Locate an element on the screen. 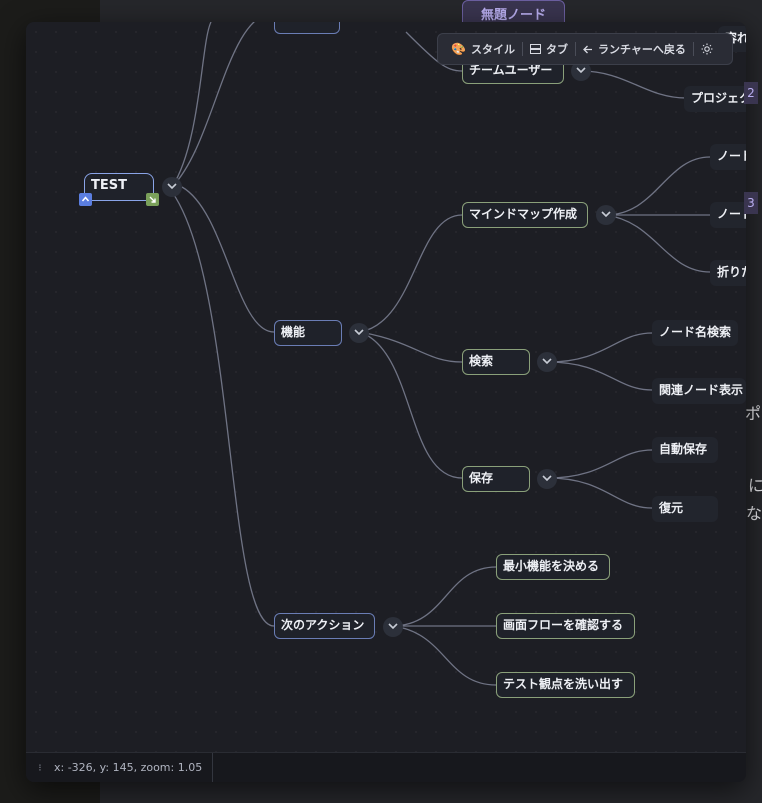 This screenshot has height=803, width=762. tab-label: タブ is located at coordinates (556, 49).